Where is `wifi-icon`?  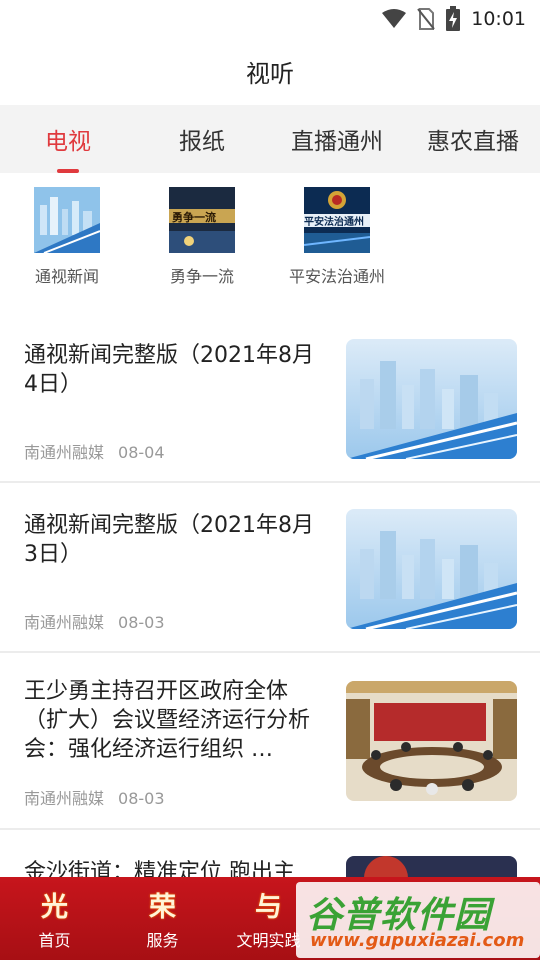 wifi-icon is located at coordinates (394, 18).